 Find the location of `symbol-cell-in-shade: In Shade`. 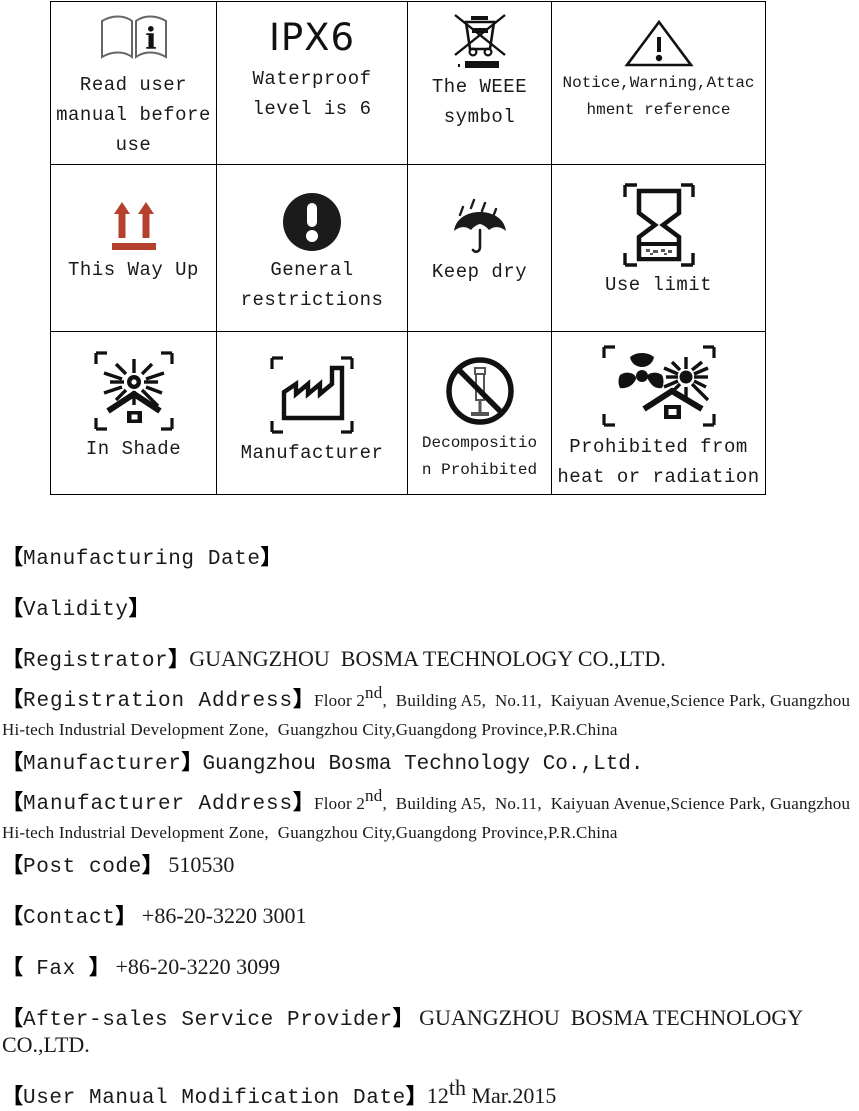

symbol-cell-in-shade: In Shade is located at coordinates (133, 413).